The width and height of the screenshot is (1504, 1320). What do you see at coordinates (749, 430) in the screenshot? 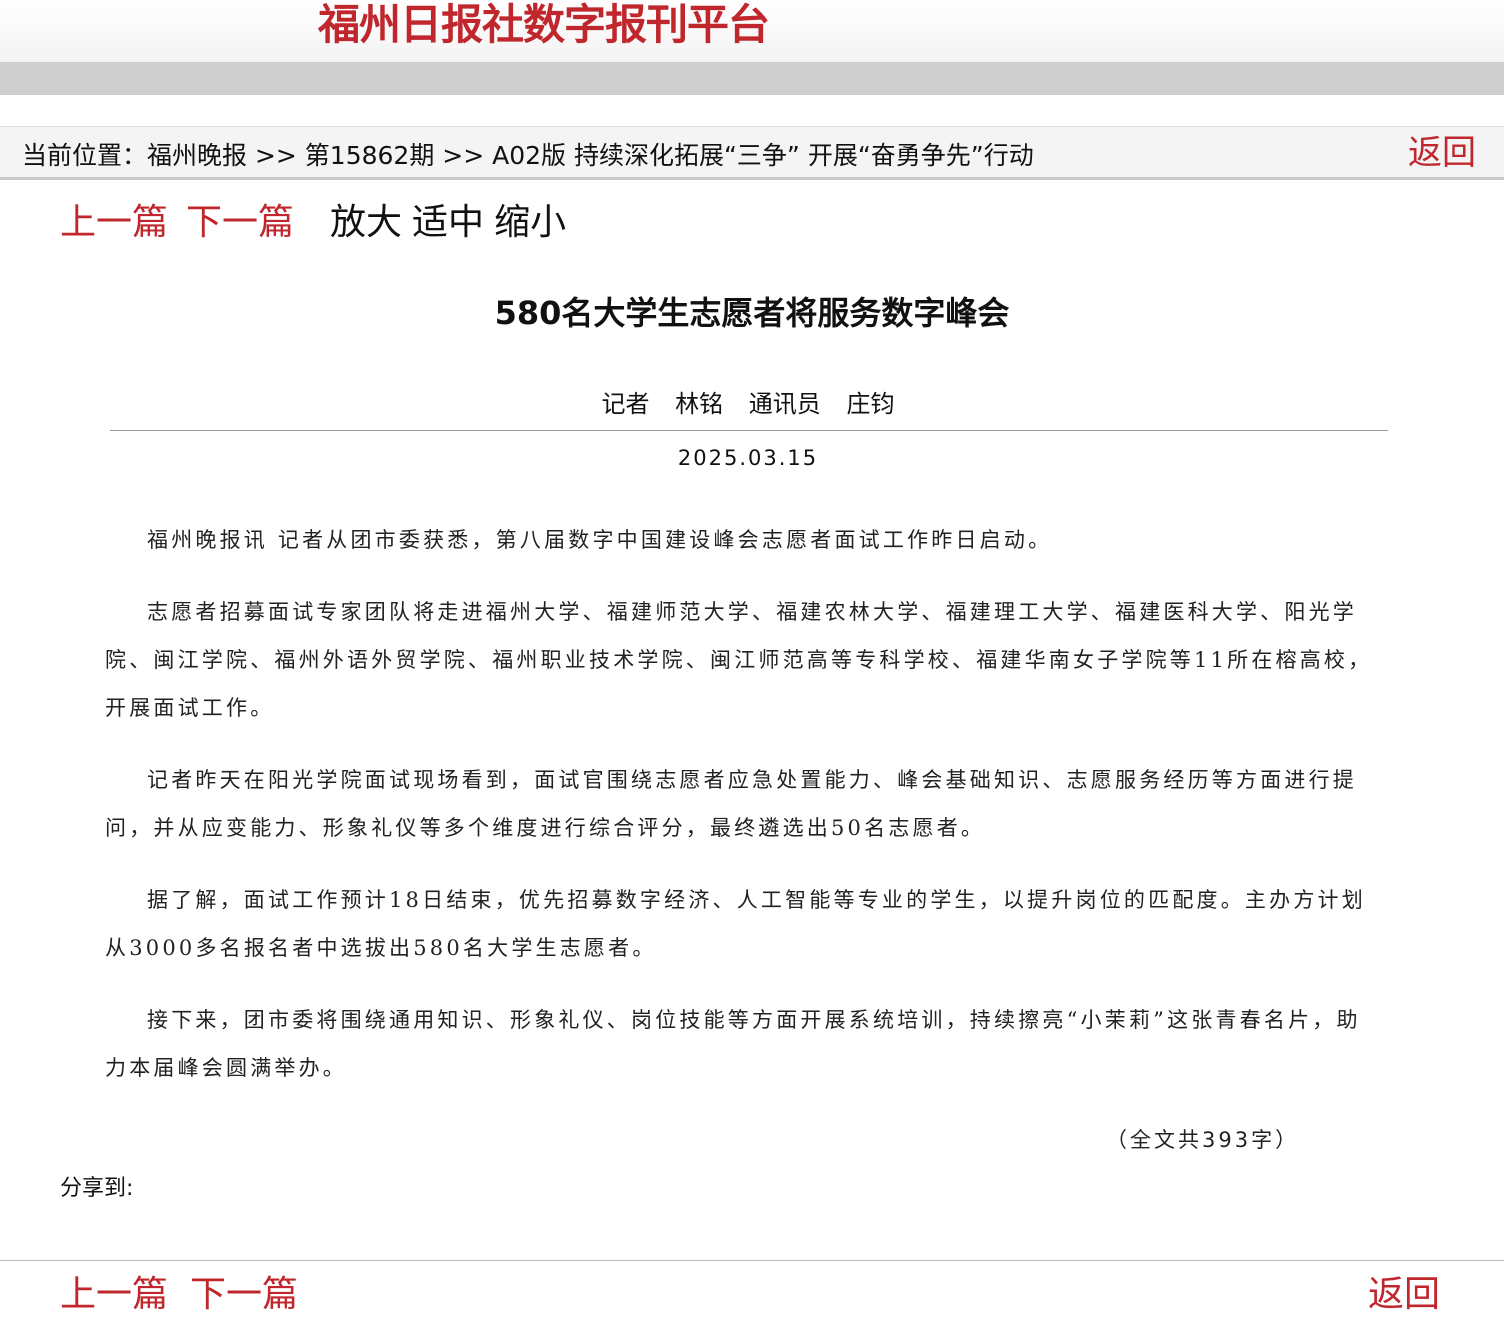
I see `title-divider` at bounding box center [749, 430].